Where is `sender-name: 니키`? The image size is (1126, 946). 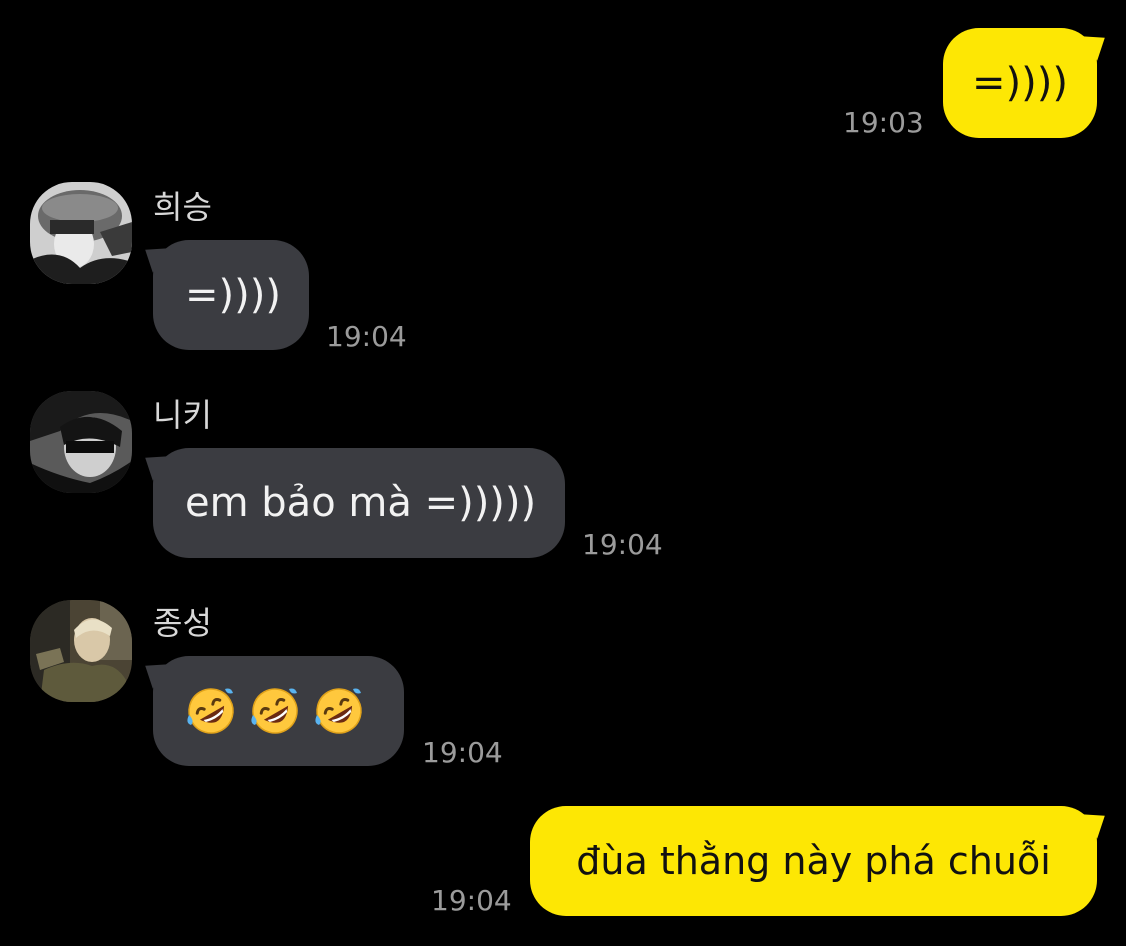 sender-name: 니키 is located at coordinates (182, 415).